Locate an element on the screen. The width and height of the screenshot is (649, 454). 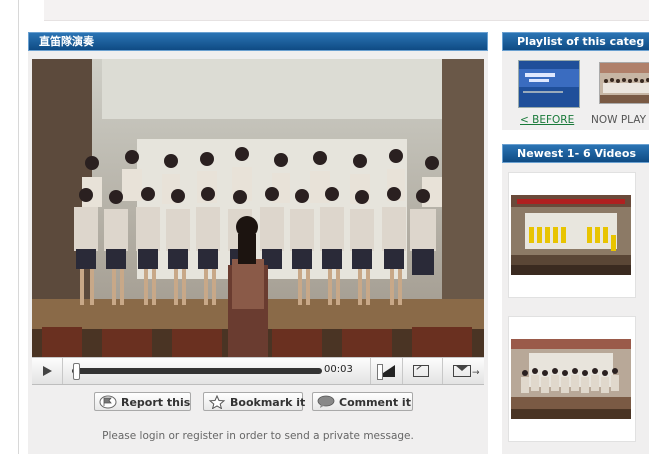
speech-bubble-icon is located at coordinates (326, 401).